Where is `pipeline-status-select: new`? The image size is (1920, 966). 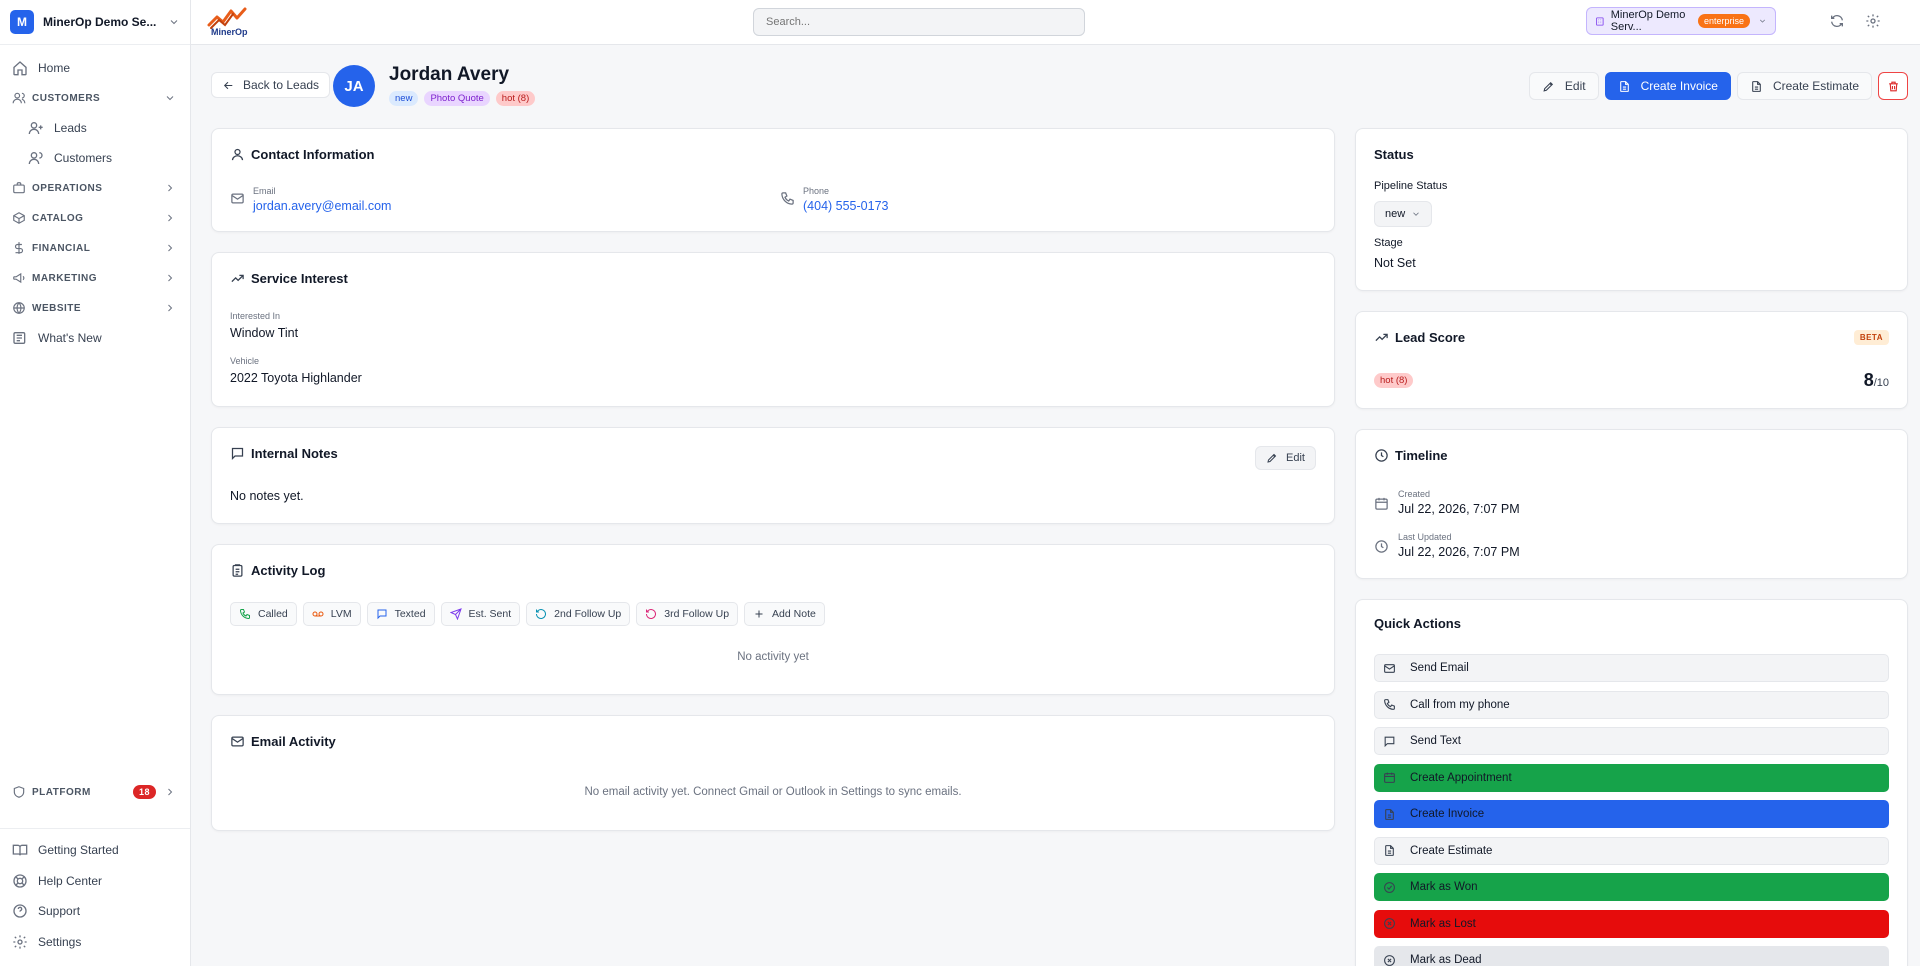
pipeline-status-select: new is located at coordinates (1403, 214).